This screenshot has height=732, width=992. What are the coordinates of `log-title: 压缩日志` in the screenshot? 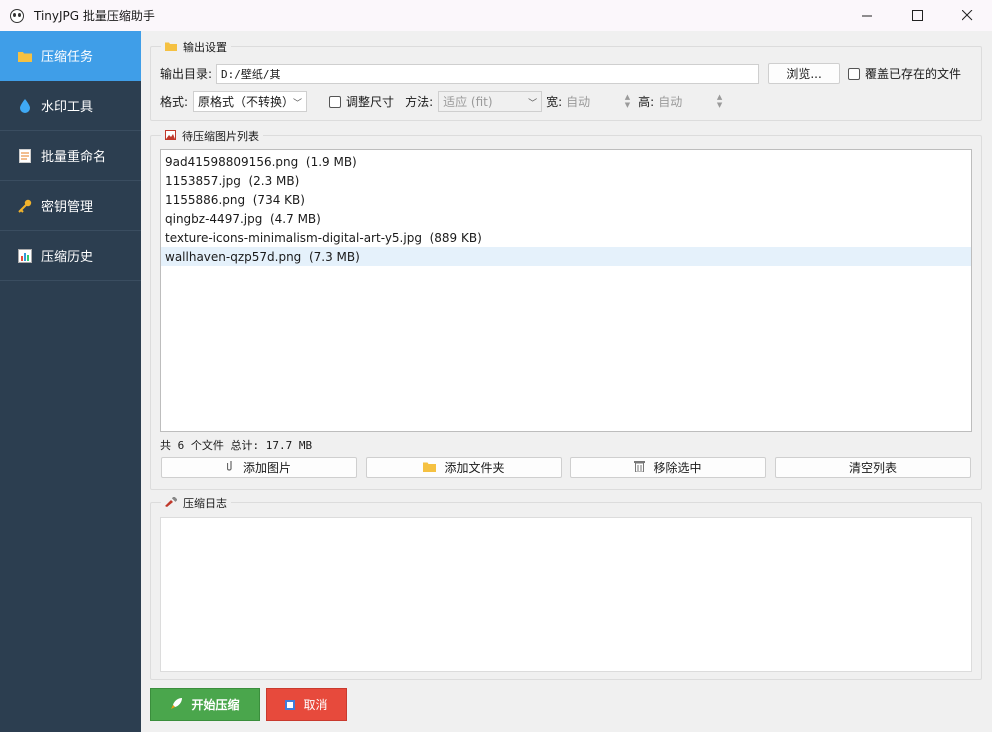 It's located at (196, 503).